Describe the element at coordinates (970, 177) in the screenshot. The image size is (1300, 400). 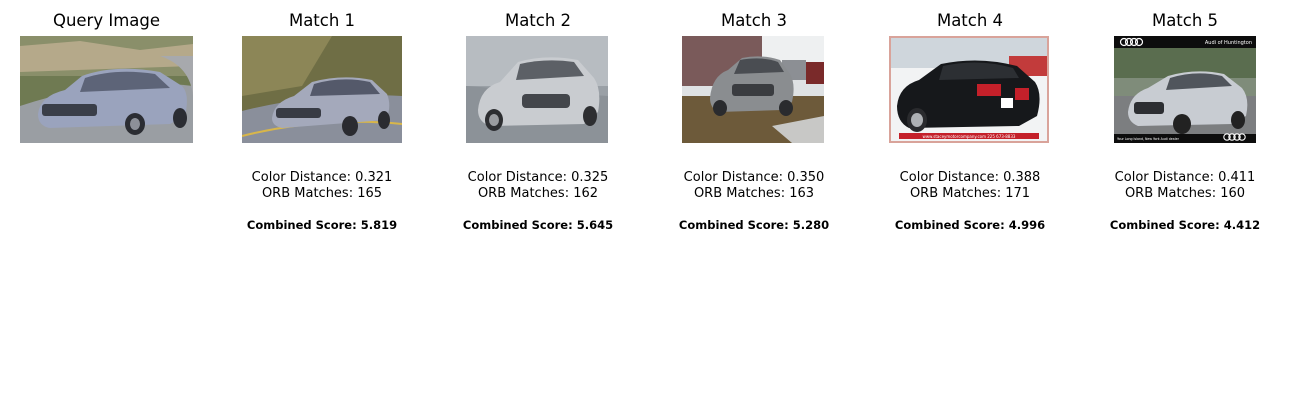
I see `color-distance: Color Distance: 0.388` at that location.